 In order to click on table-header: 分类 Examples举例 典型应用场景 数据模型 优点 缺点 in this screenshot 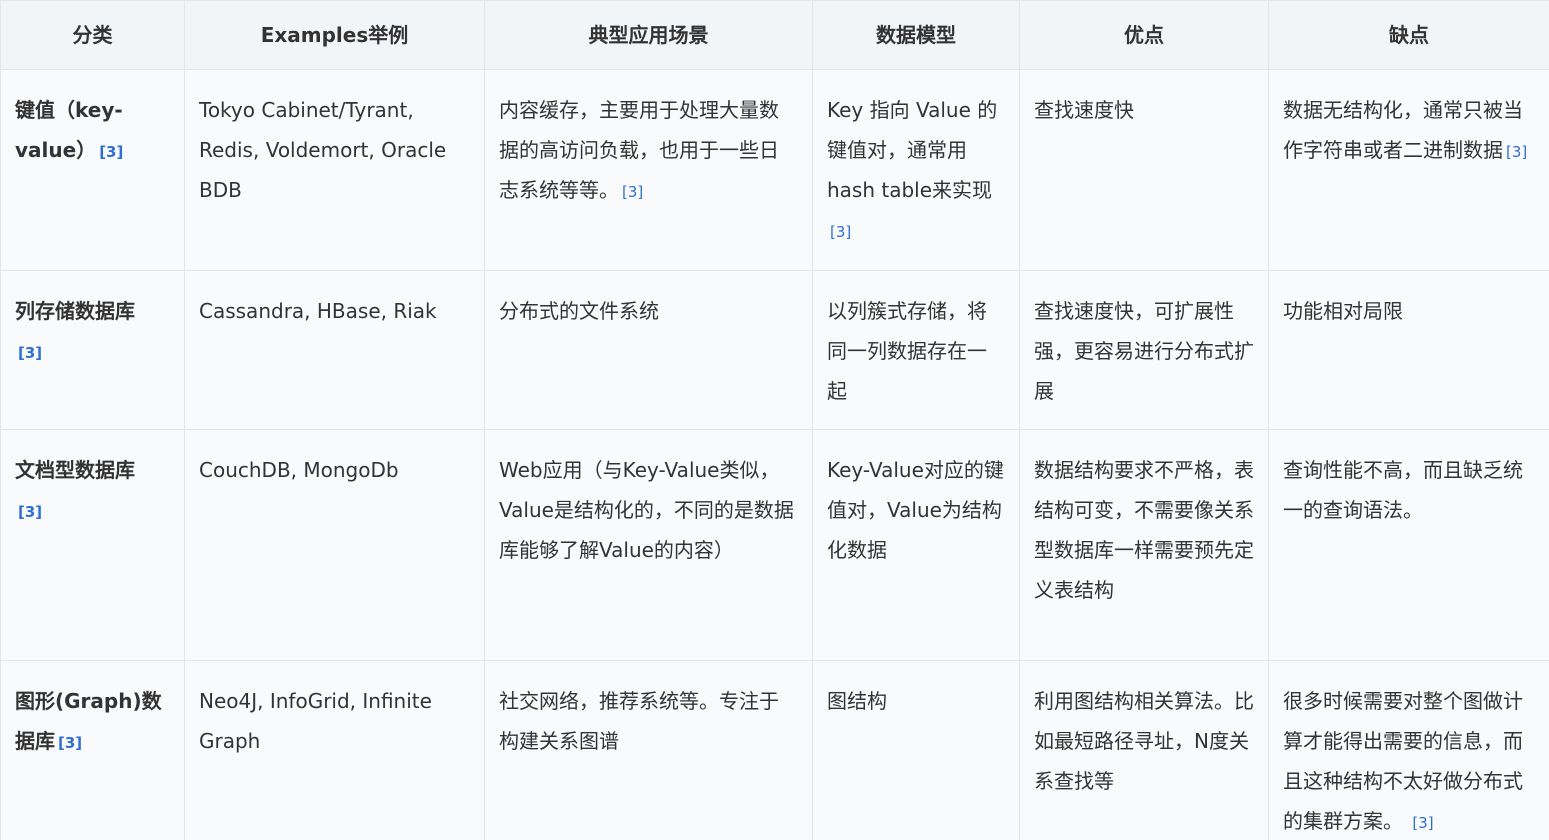, I will do `click(774, 35)`.